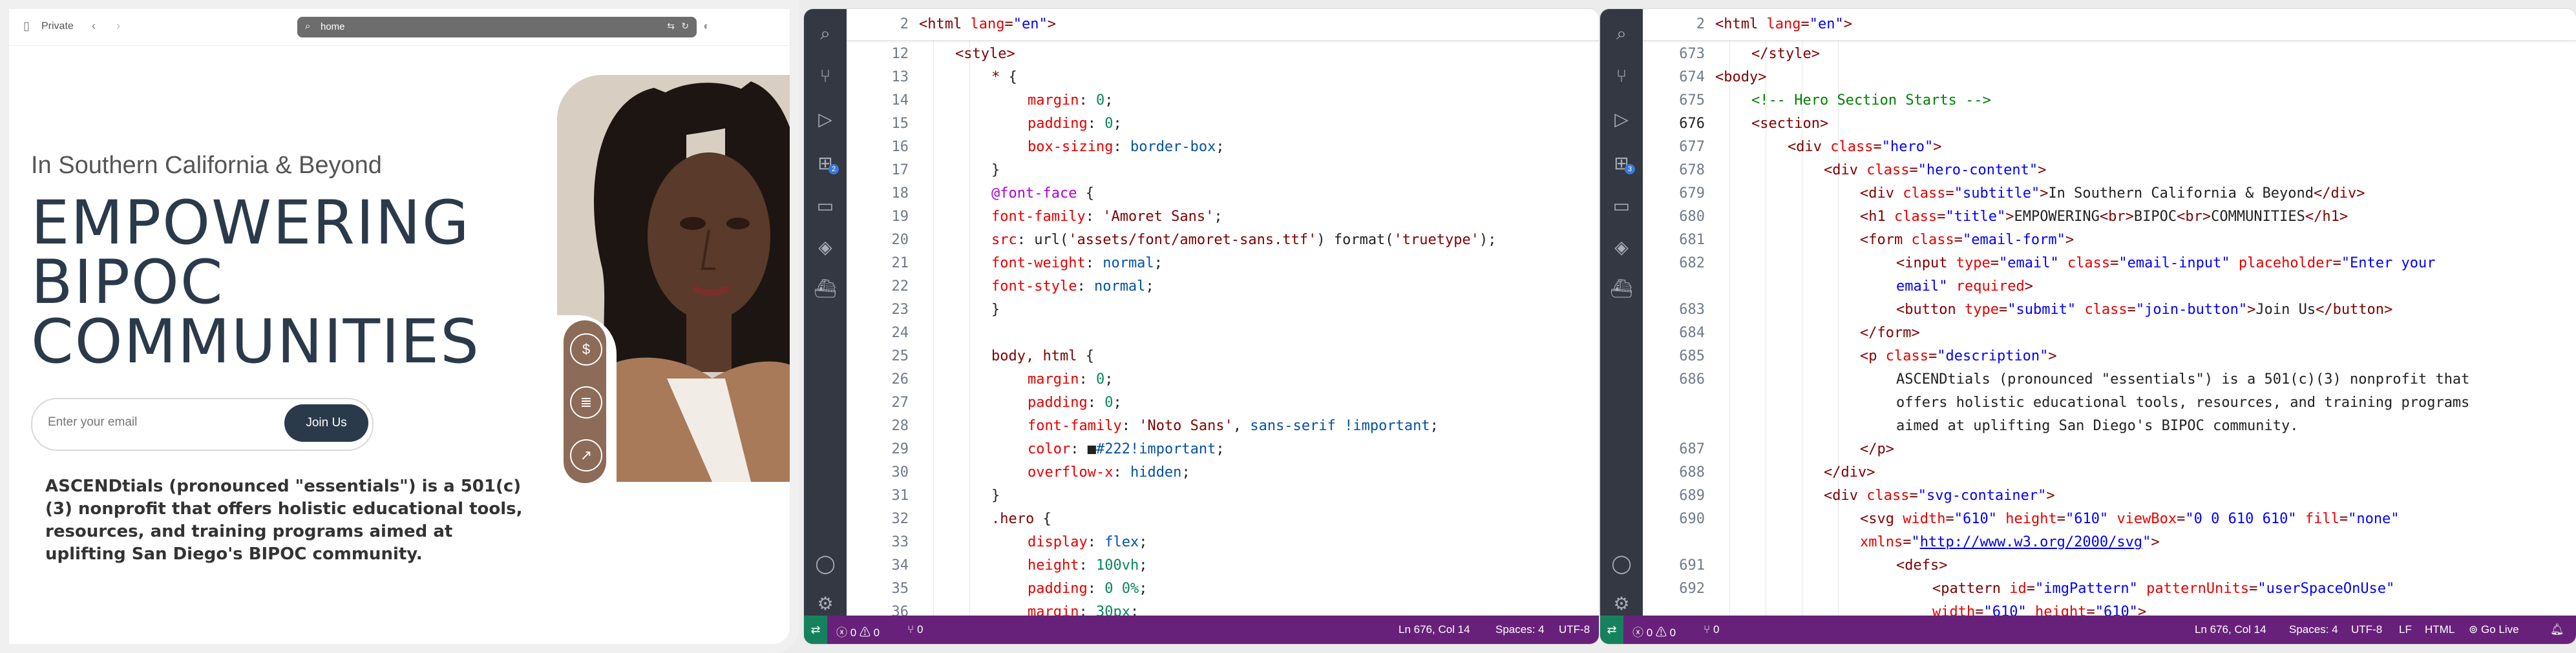  What do you see at coordinates (255, 282) in the screenshot?
I see `hero-title: EMPOWERING BIPOC COMMUNITIES` at bounding box center [255, 282].